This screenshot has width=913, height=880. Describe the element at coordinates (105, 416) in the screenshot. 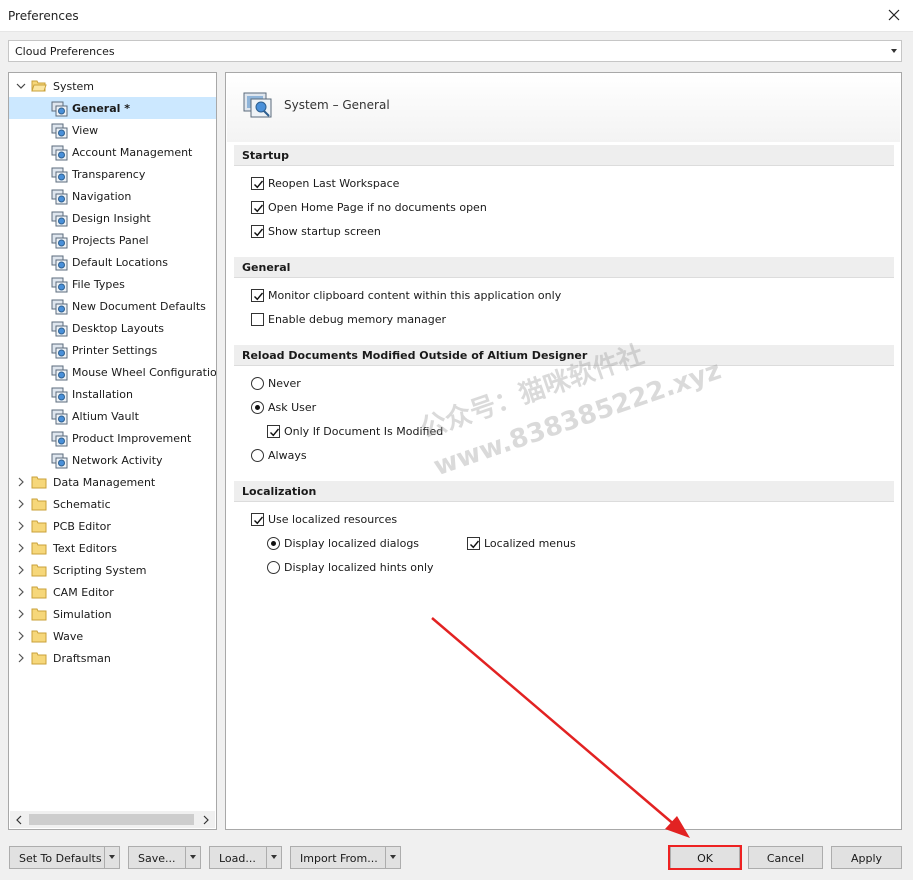

I see `tree-node-label: Altium Vault` at that location.